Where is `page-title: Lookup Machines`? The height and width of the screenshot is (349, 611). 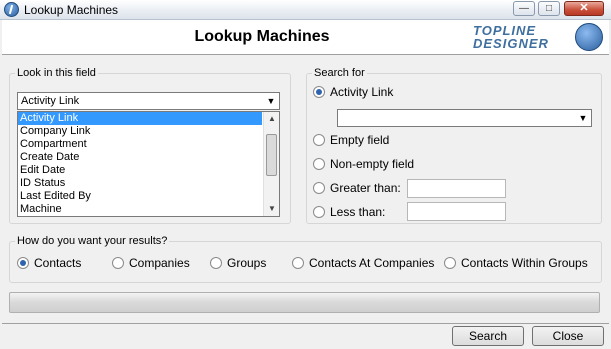 page-title: Lookup Machines is located at coordinates (262, 36).